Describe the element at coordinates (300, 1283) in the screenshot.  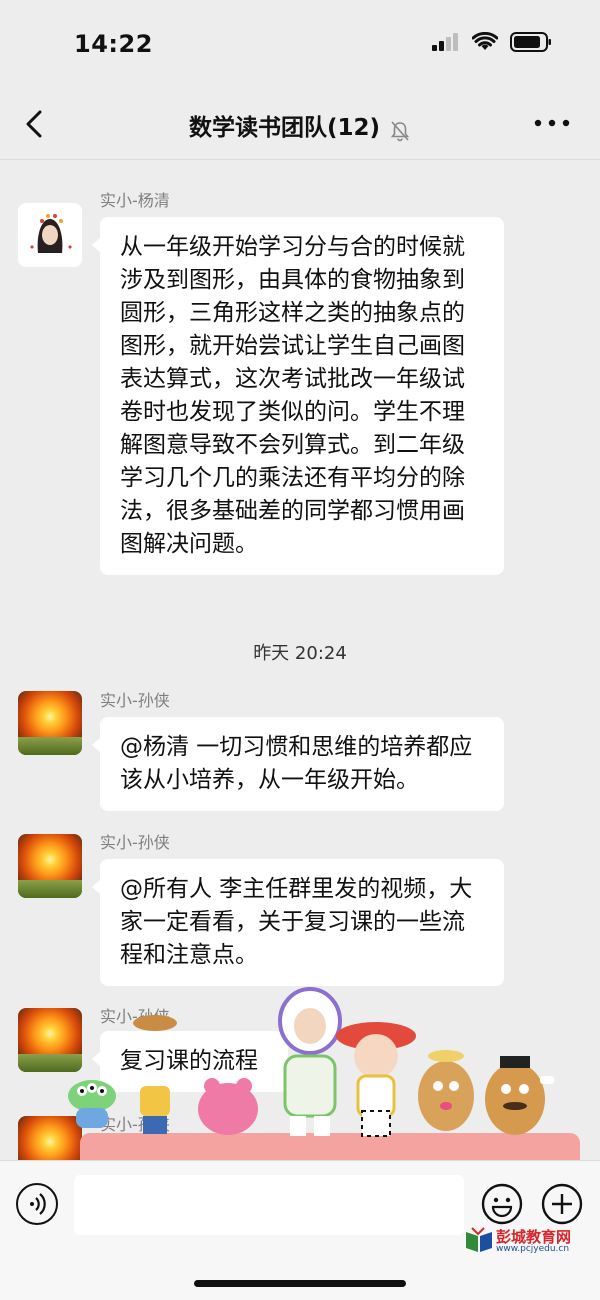
I see `home-indicator` at that location.